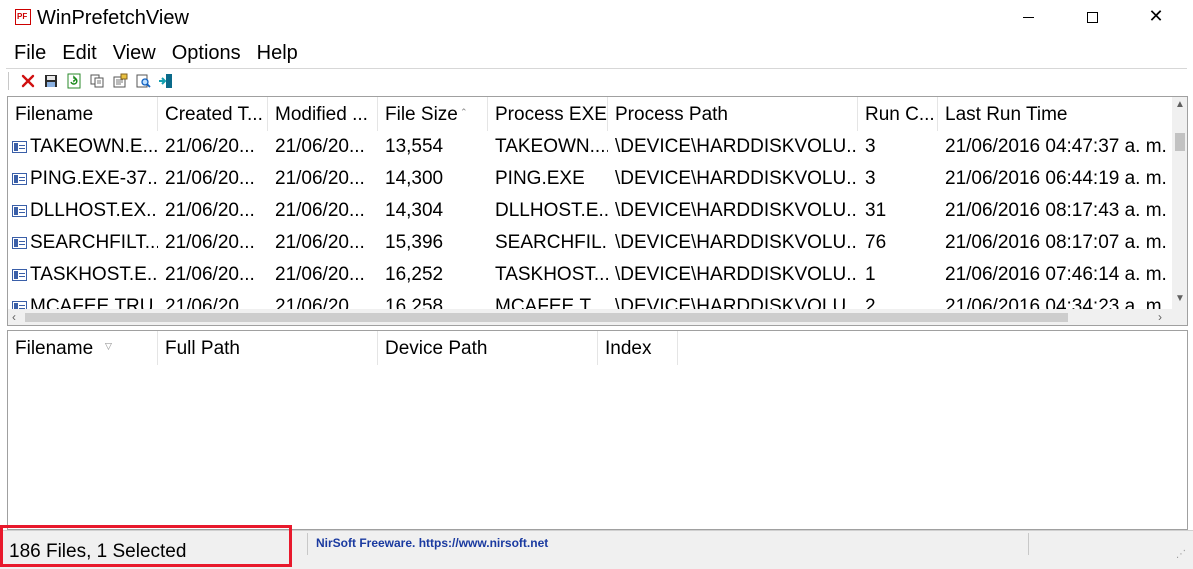  What do you see at coordinates (464, 112) in the screenshot?
I see `sort-ascending-icon: ⌃` at bounding box center [464, 112].